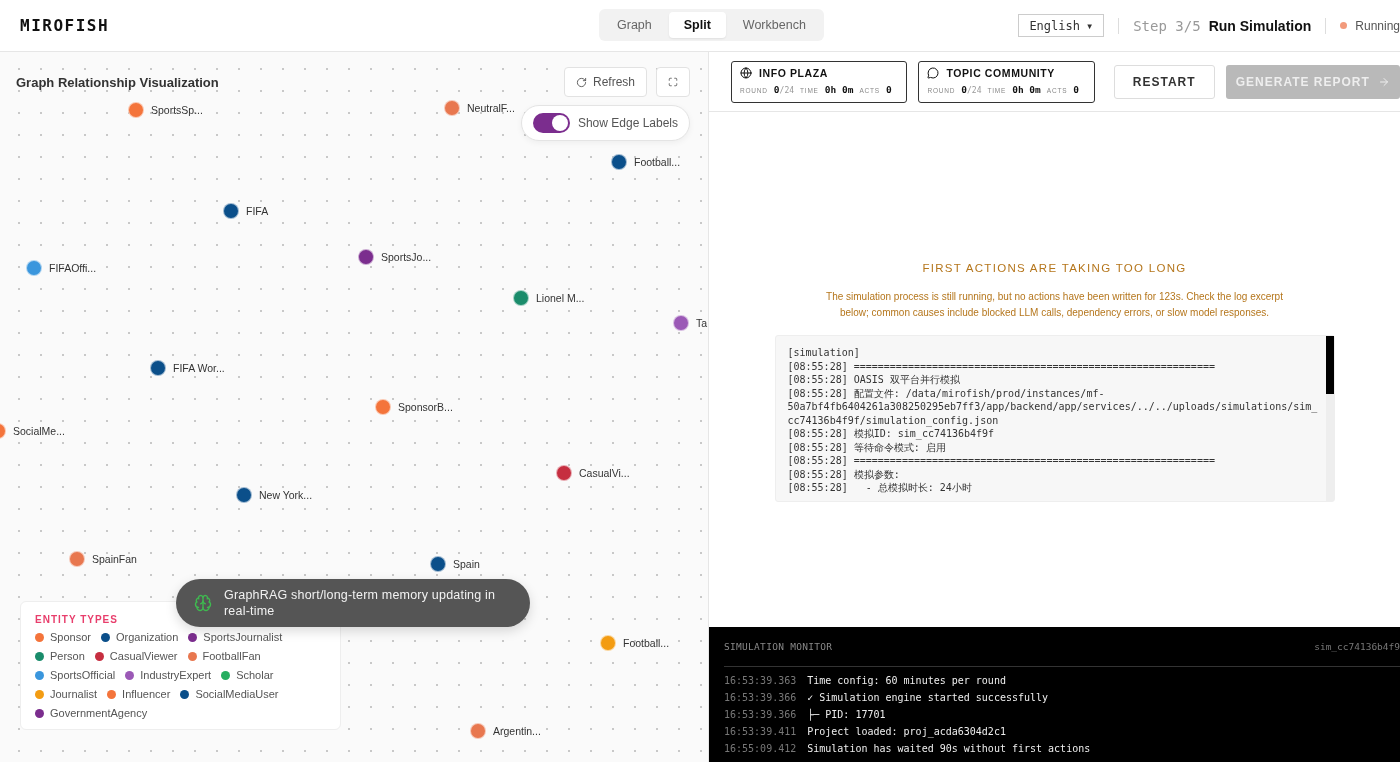 The width and height of the screenshot is (1400, 762). What do you see at coordinates (551, 123) in the screenshot?
I see `toggle-switch` at bounding box center [551, 123].